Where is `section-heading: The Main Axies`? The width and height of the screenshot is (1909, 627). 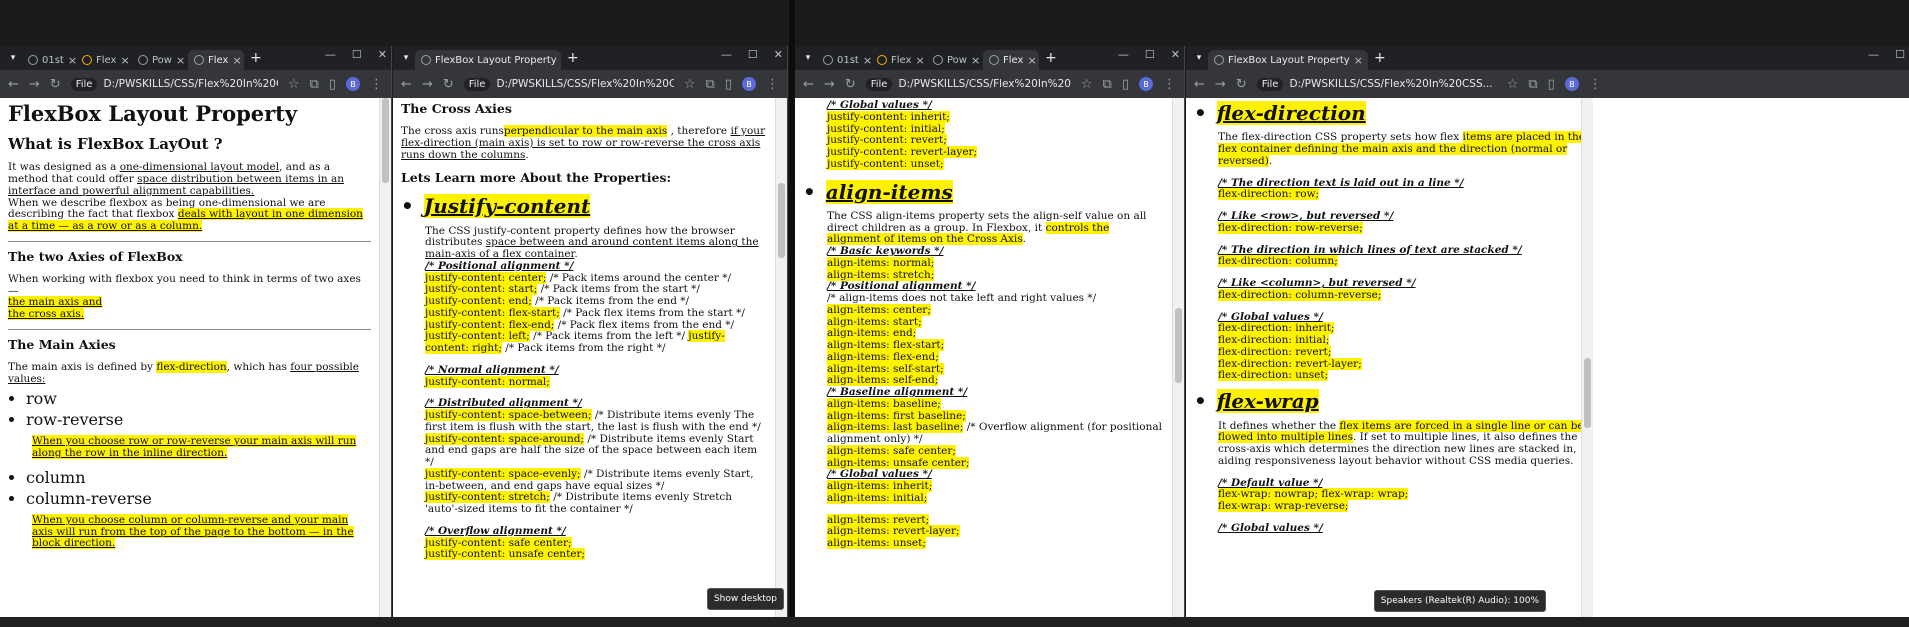 section-heading: The Main Axies is located at coordinates (62, 344).